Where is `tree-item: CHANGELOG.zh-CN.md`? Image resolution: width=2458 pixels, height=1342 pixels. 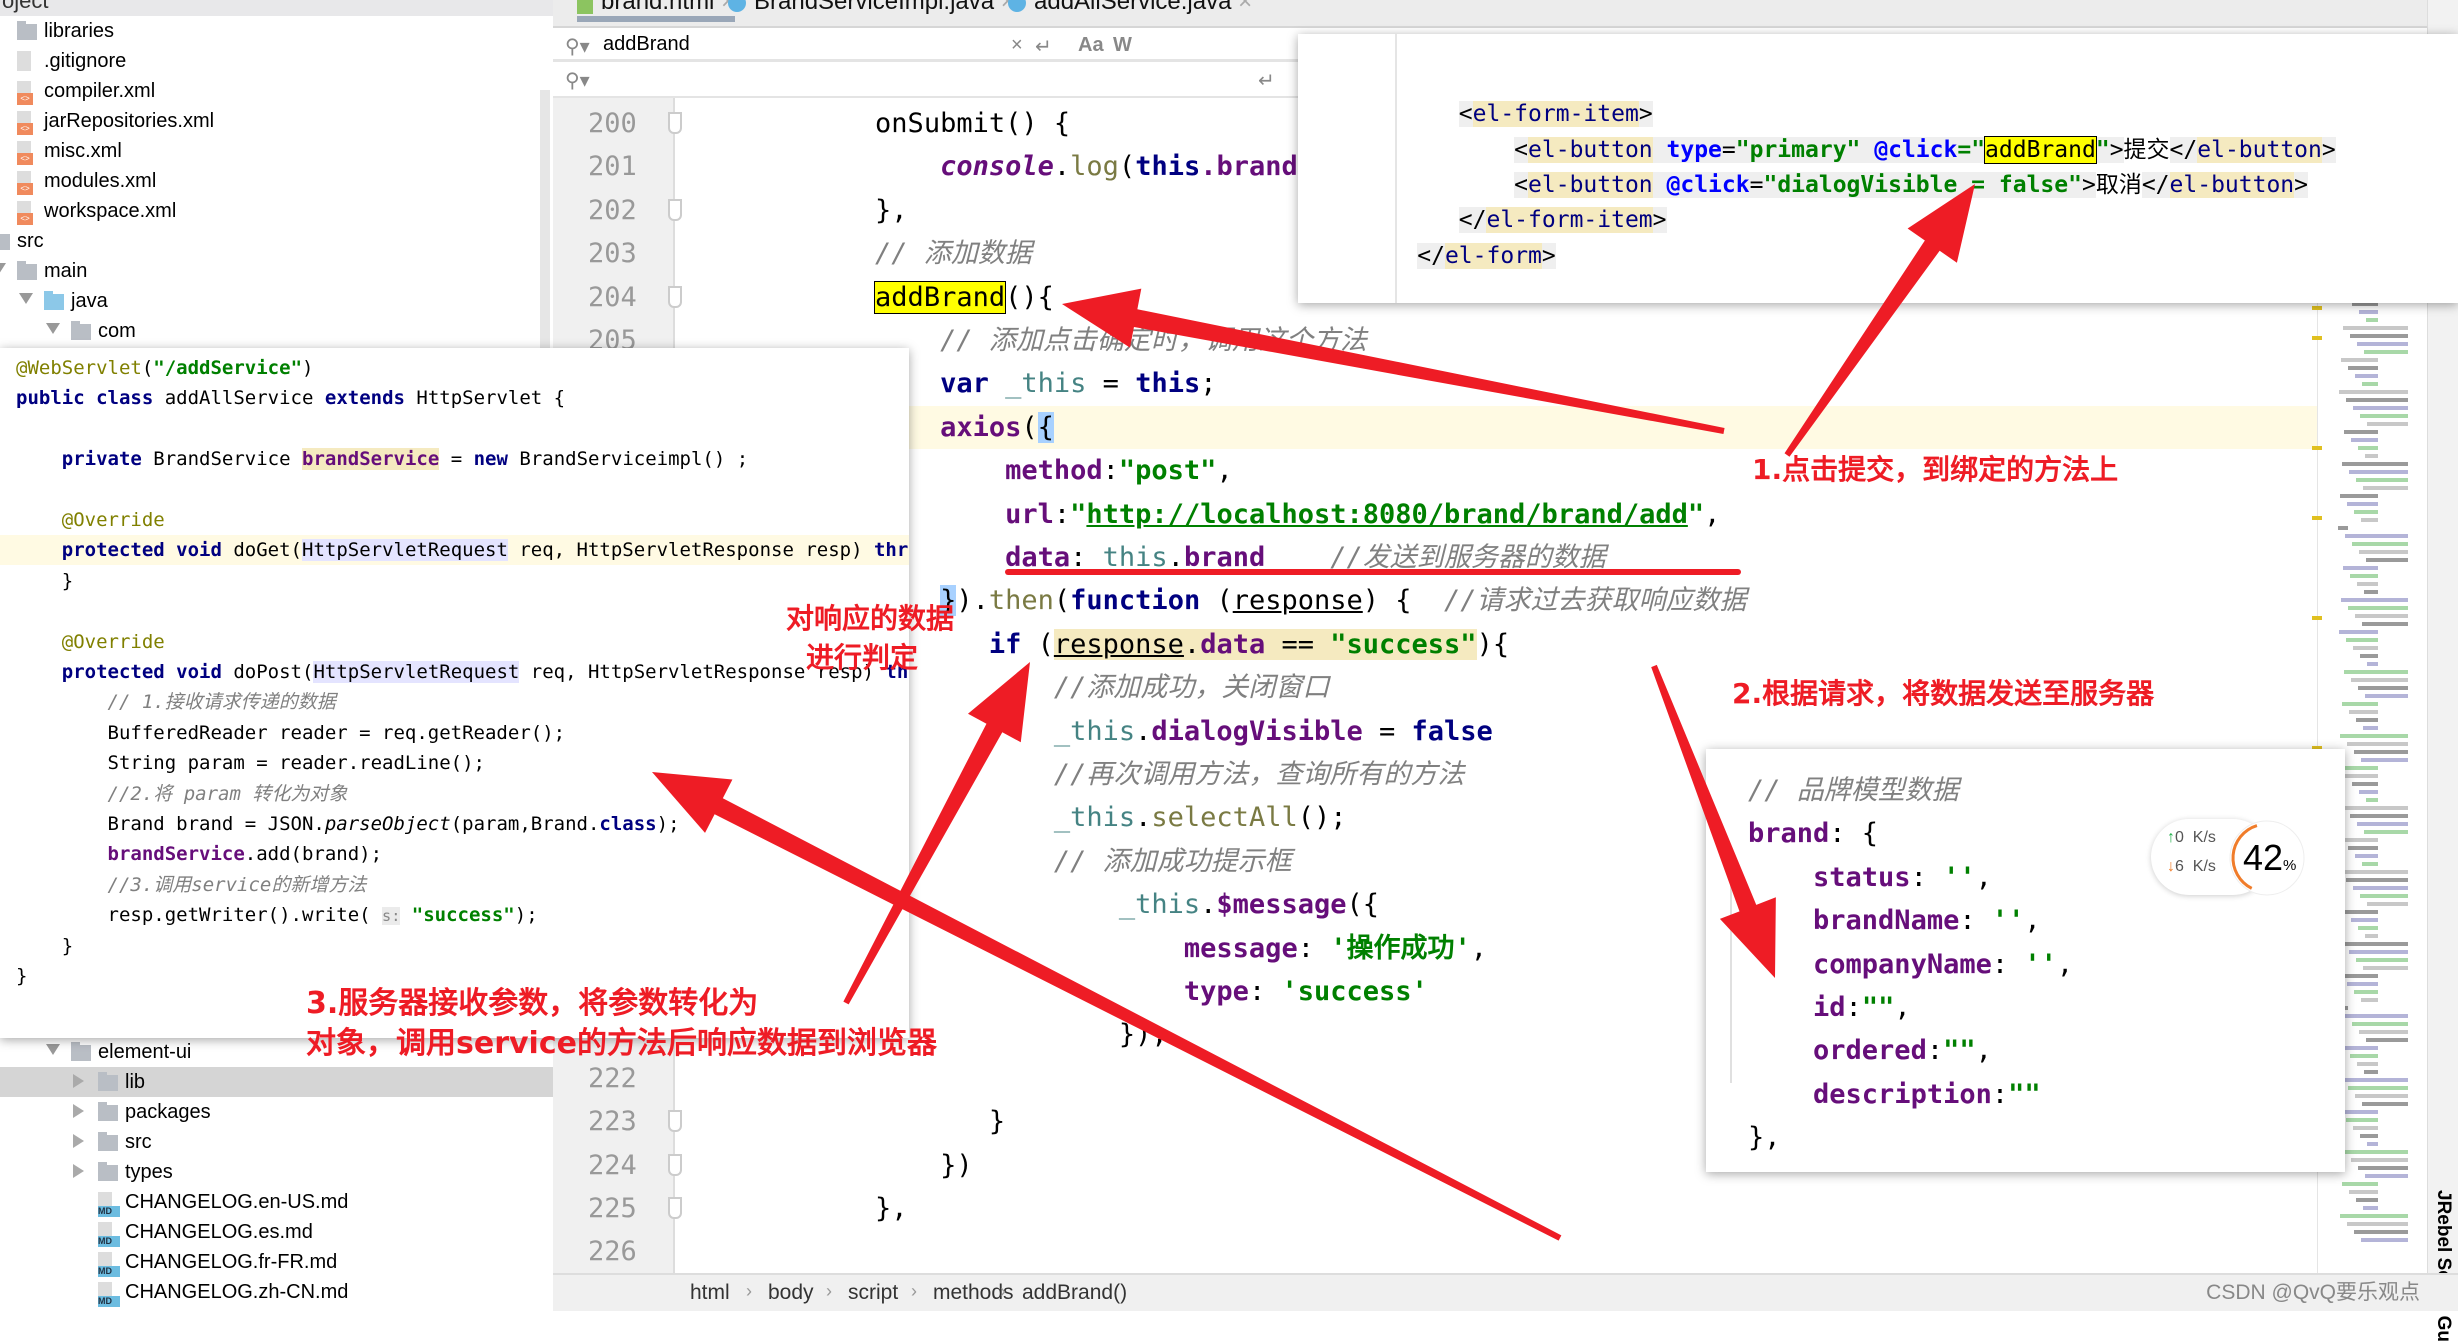
tree-item: CHANGELOG.zh-CN.md is located at coordinates (276, 1292).